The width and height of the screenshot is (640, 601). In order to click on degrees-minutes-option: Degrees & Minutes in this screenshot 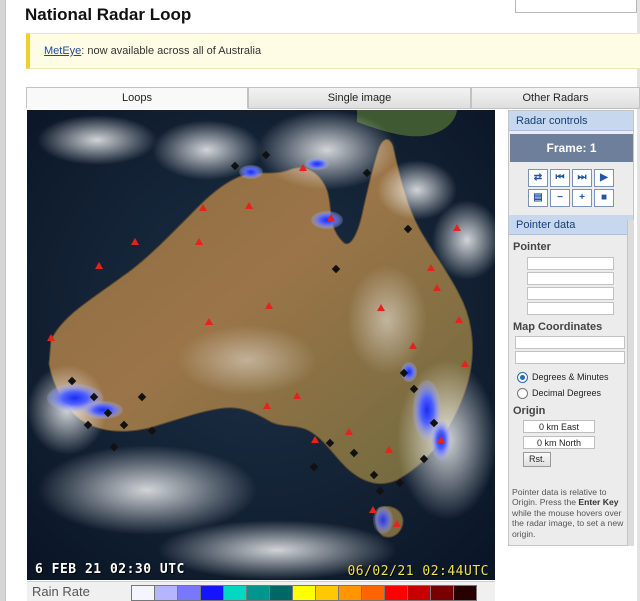, I will do `click(571, 377)`.